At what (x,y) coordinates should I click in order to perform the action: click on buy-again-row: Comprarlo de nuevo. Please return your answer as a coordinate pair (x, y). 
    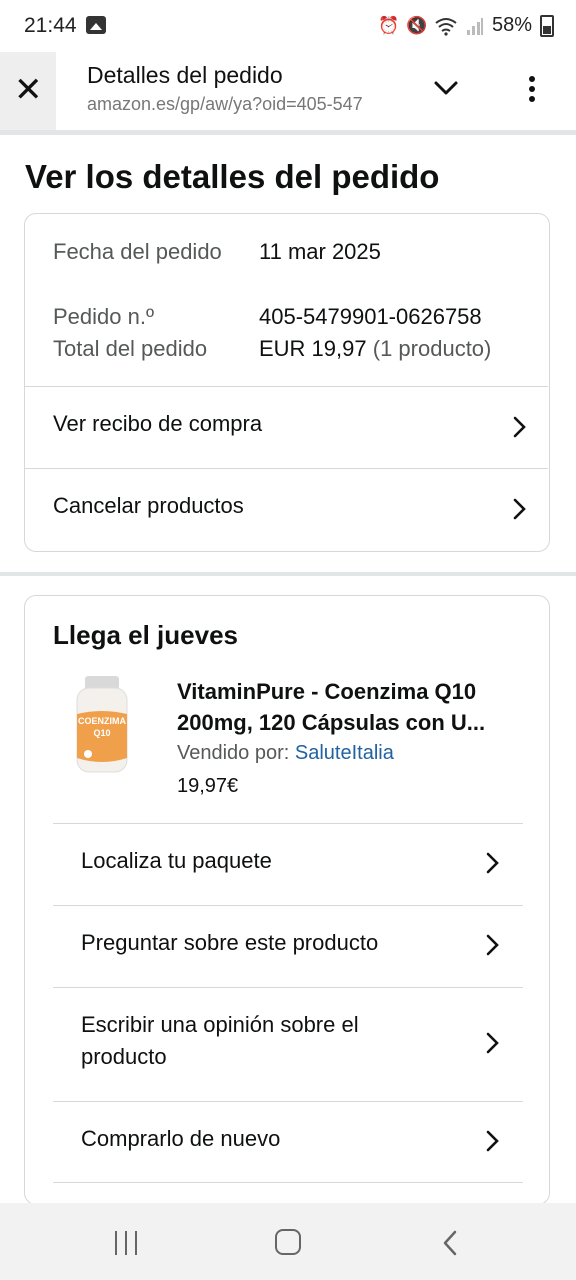
    Looking at the image, I should click on (288, 1142).